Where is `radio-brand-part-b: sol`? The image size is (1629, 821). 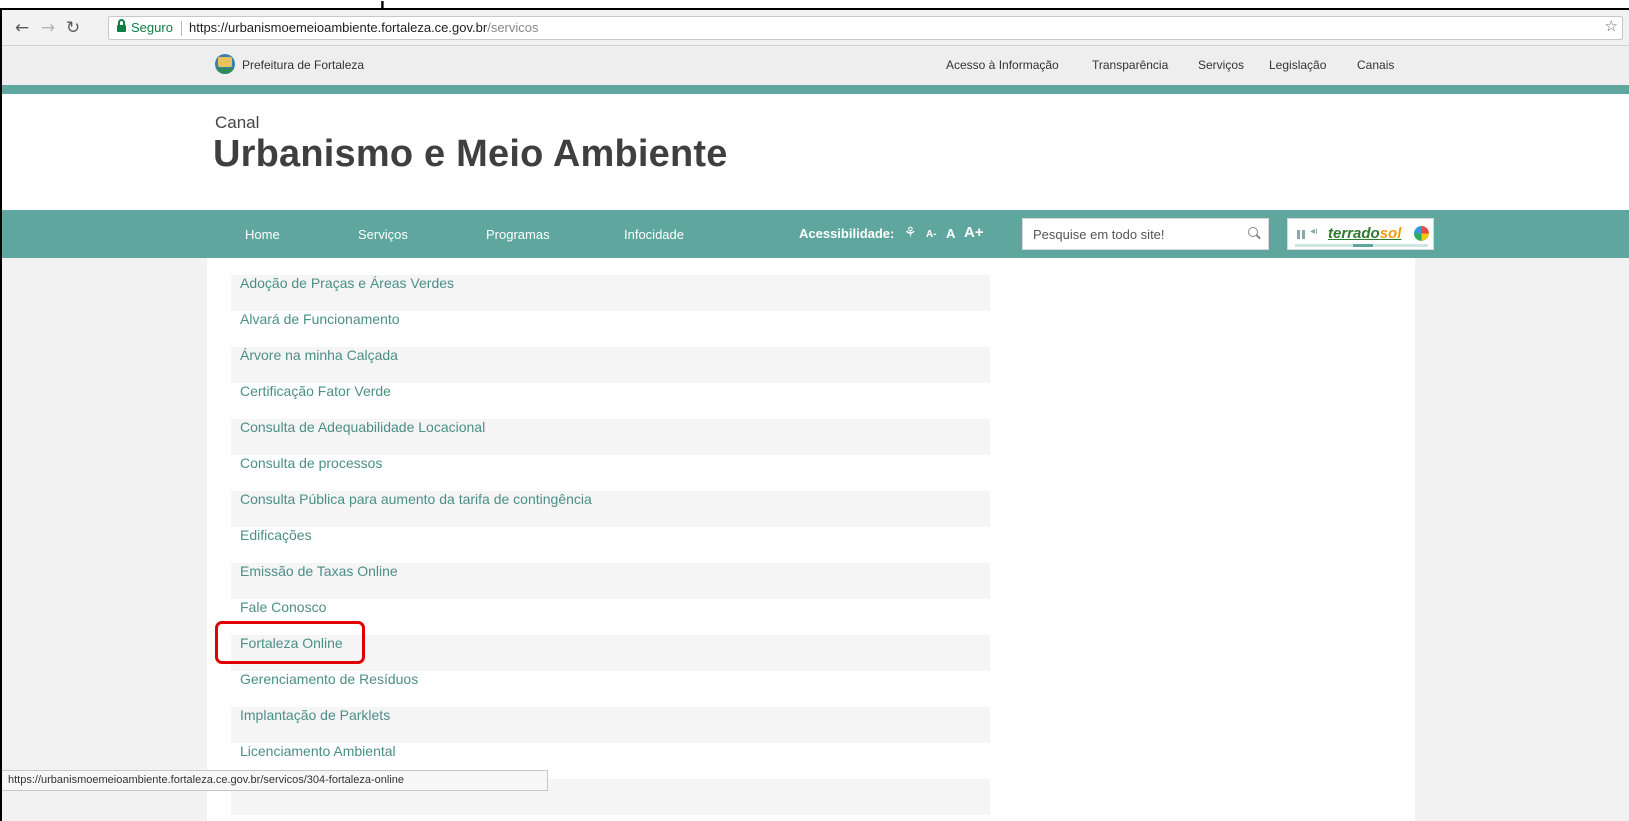 radio-brand-part-b: sol is located at coordinates (1390, 233).